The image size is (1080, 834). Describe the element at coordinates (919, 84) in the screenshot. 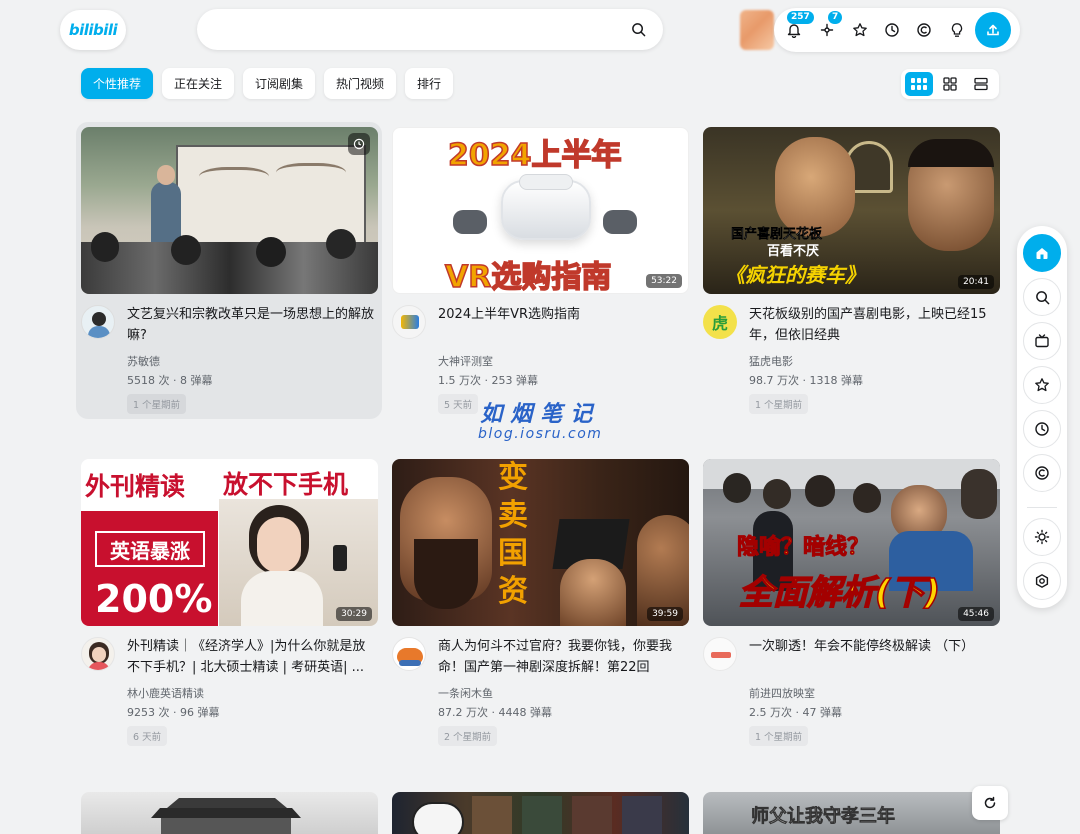

I see `grid-large-icon` at that location.